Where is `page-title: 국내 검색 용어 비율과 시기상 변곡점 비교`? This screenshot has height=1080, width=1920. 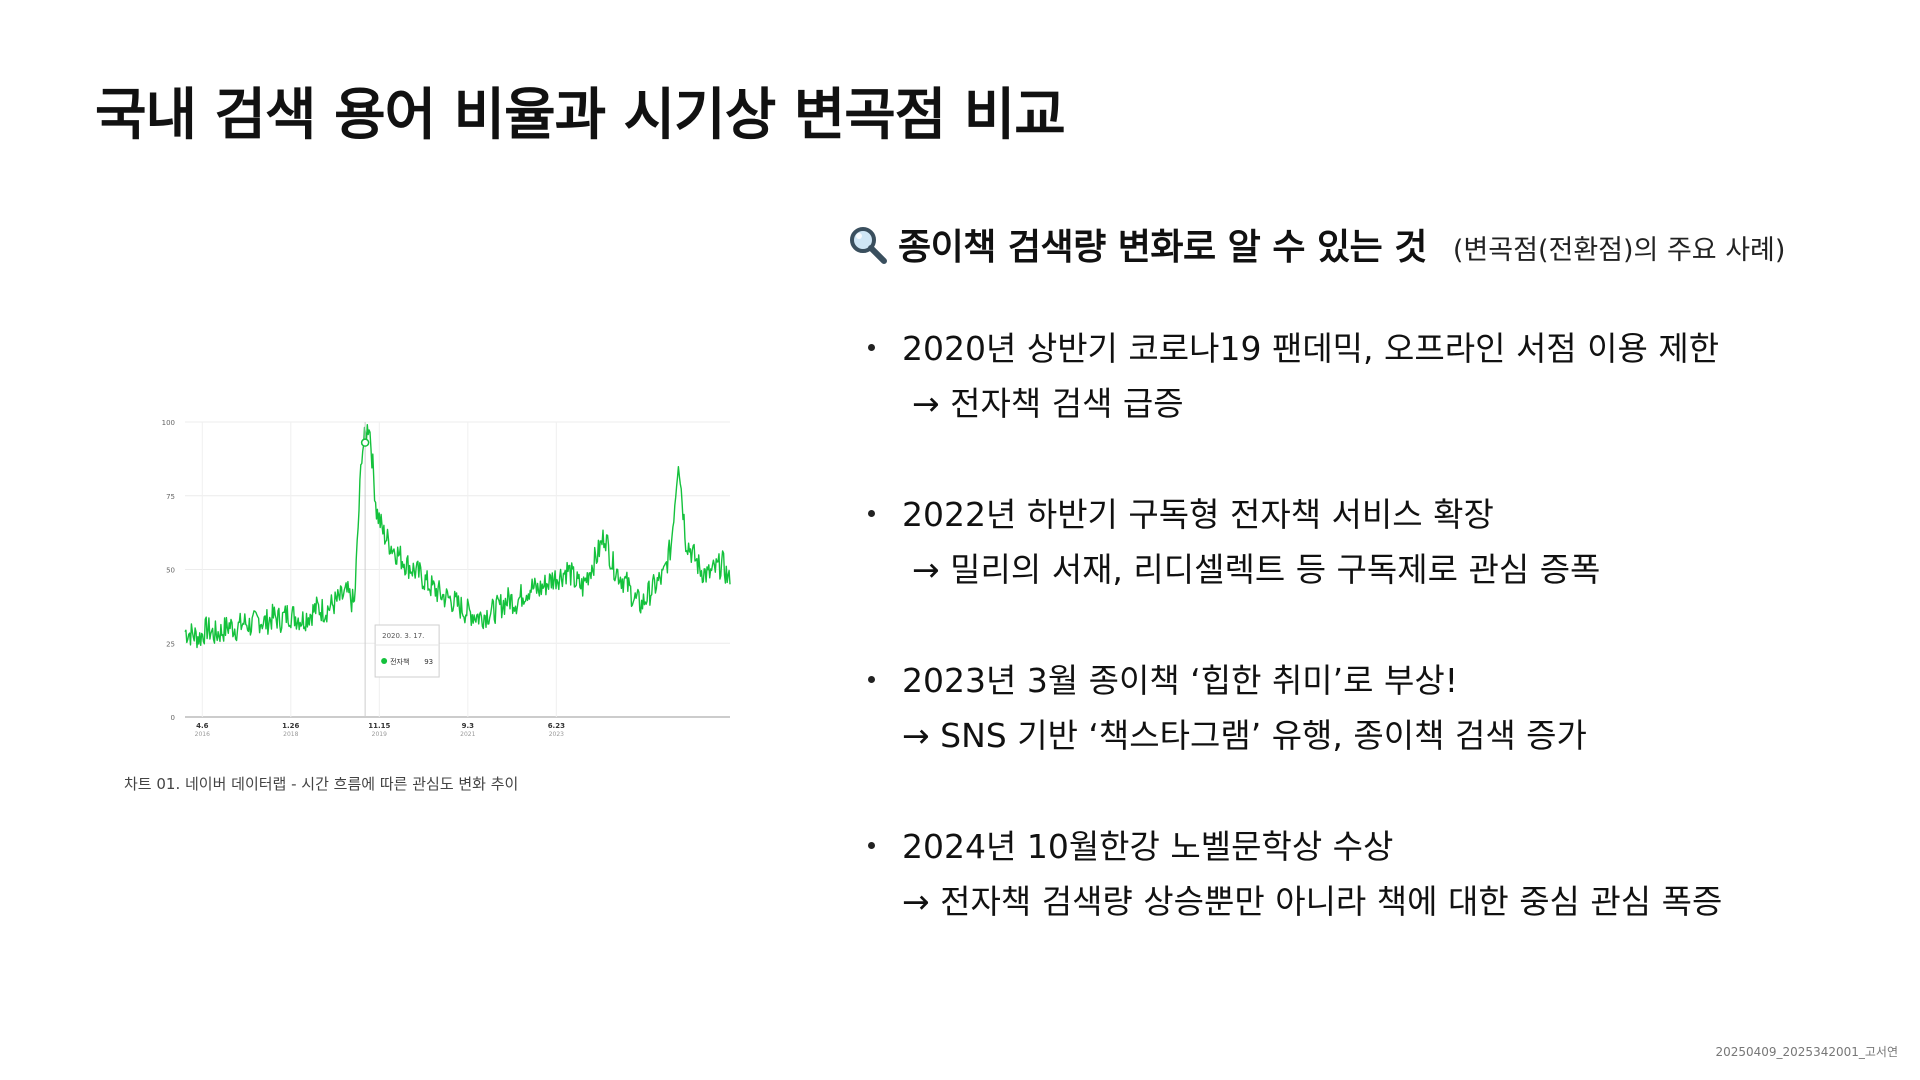 page-title: 국내 검색 용어 비율과 시기상 변곡점 비교 is located at coordinates (580, 115).